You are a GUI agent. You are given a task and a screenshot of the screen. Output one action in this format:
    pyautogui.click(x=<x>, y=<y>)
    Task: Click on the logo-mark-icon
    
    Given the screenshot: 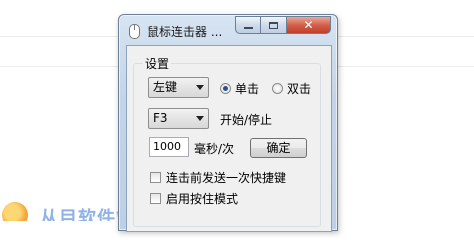 What is the action you would take?
    pyautogui.click(x=15, y=211)
    